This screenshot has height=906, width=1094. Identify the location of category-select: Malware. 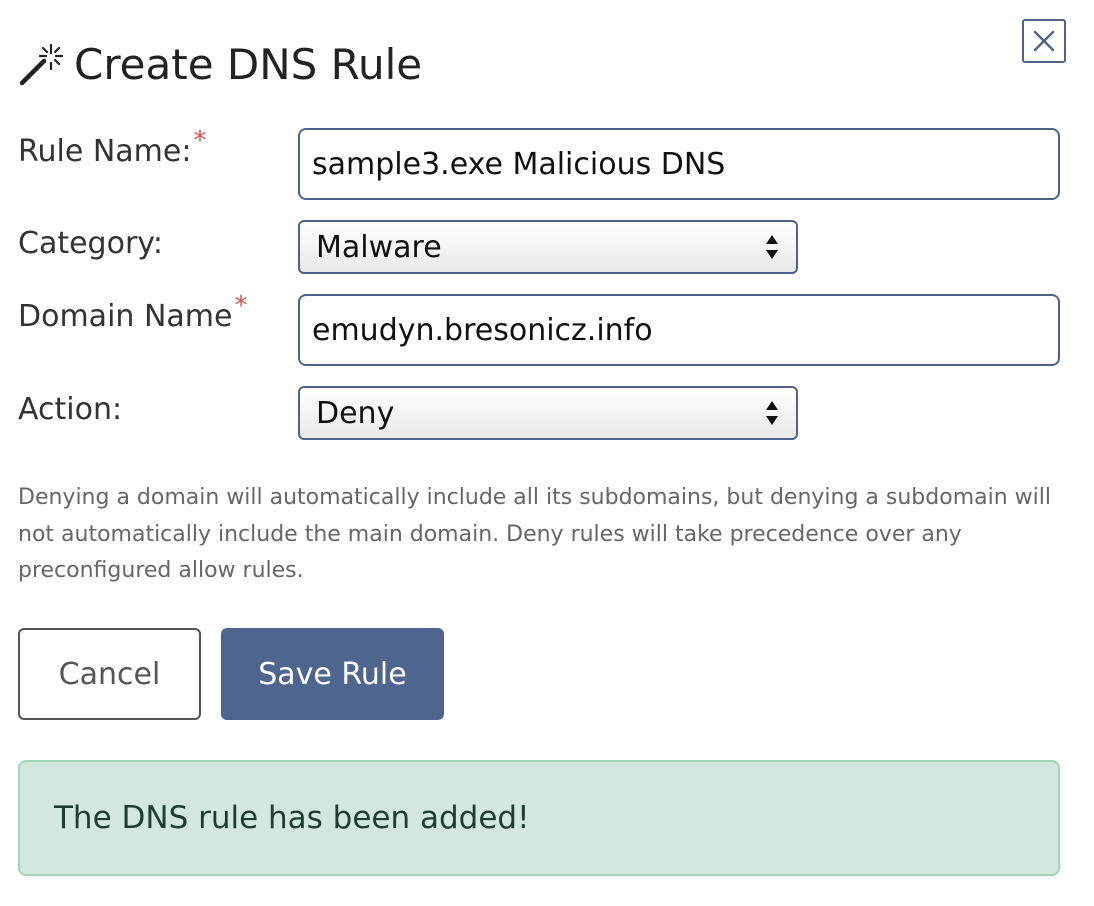
(548, 247).